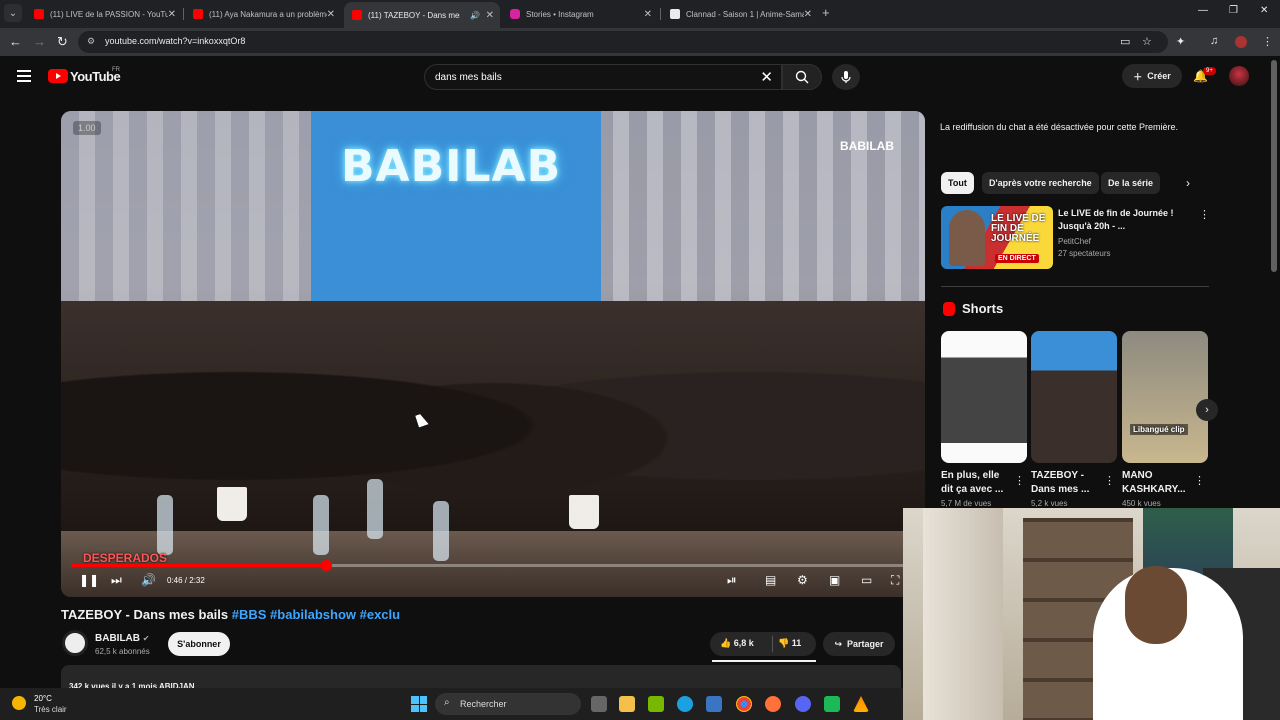 Image resolution: width=1280 pixels, height=720 pixels. Describe the element at coordinates (580, 14) in the screenshot. I see `tab-instagram: Stories • Instagram ✕` at that location.